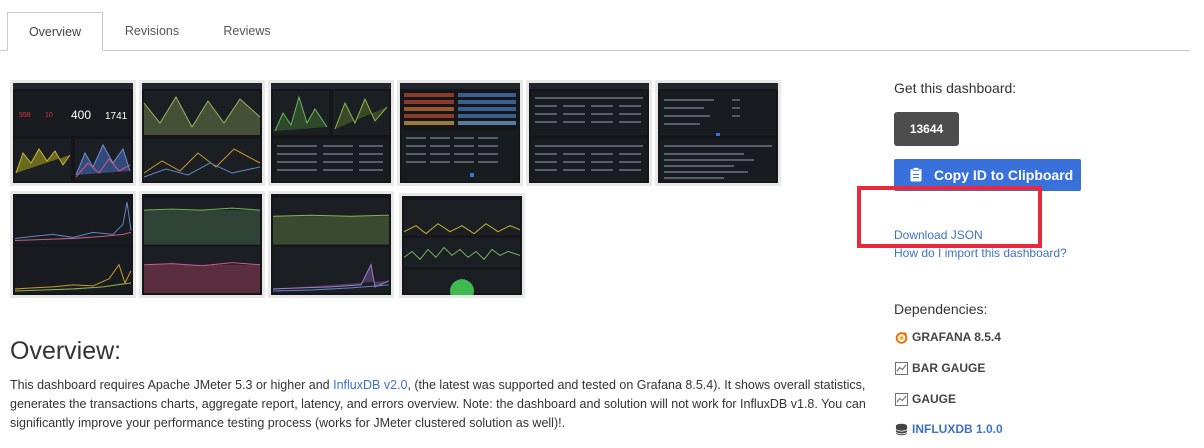 The image size is (1204, 448). I want to click on stat-value-2: 10, so click(49, 115).